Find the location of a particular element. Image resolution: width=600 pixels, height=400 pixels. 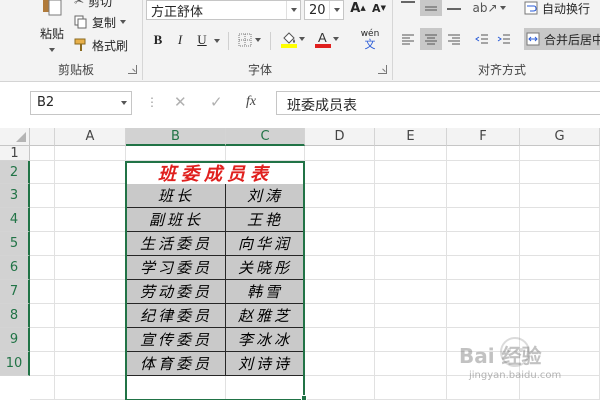

merge-center-label: 合并后居中 is located at coordinates (572, 39).